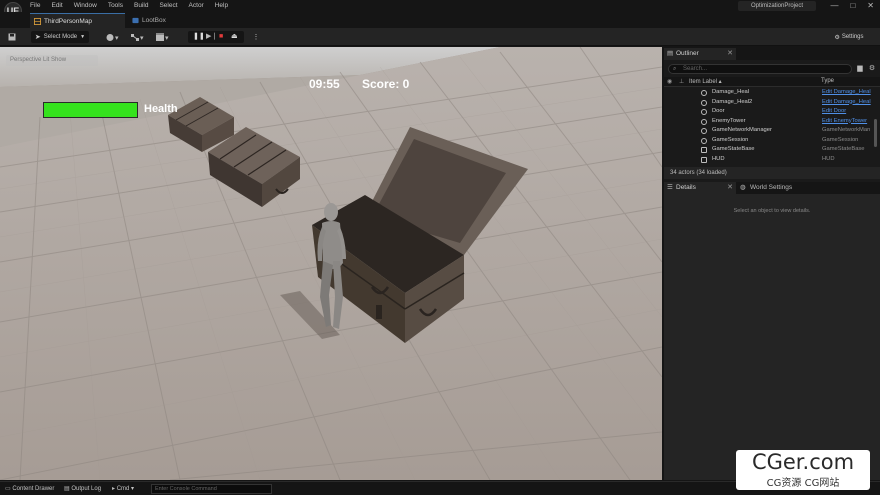  What do you see at coordinates (772, 82) in the screenshot?
I see `outliner-column-header: ◉ ⊥ Item Label ▴ Type` at bounding box center [772, 82].